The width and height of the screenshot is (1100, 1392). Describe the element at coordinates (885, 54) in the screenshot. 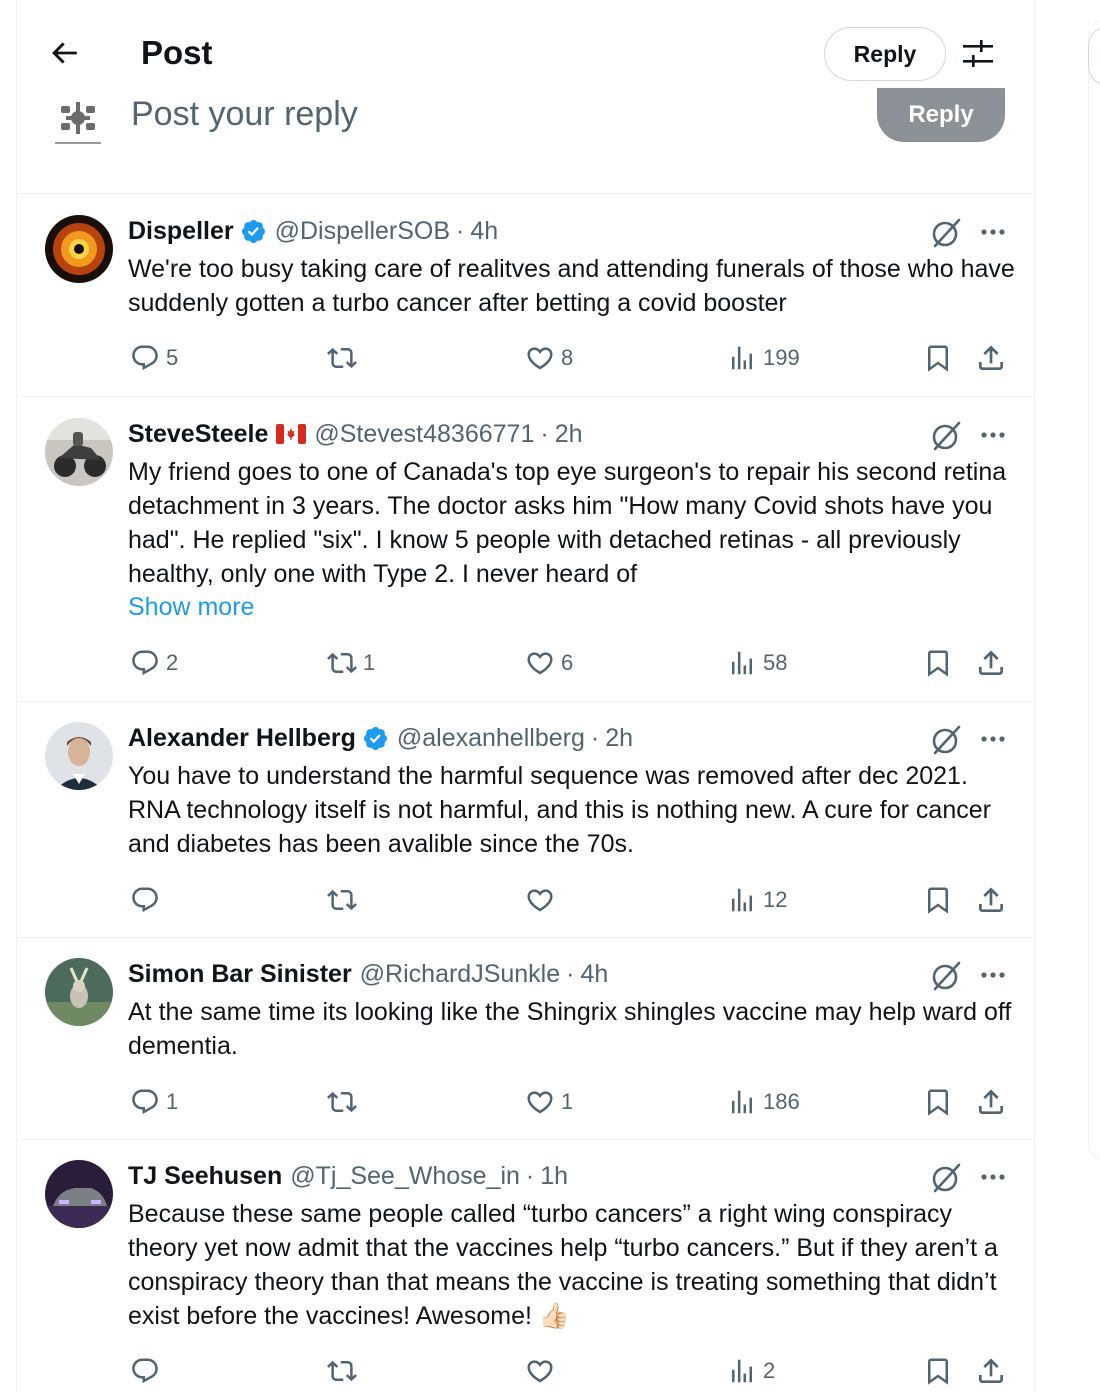

I see `header-reply-button: Reply` at that location.